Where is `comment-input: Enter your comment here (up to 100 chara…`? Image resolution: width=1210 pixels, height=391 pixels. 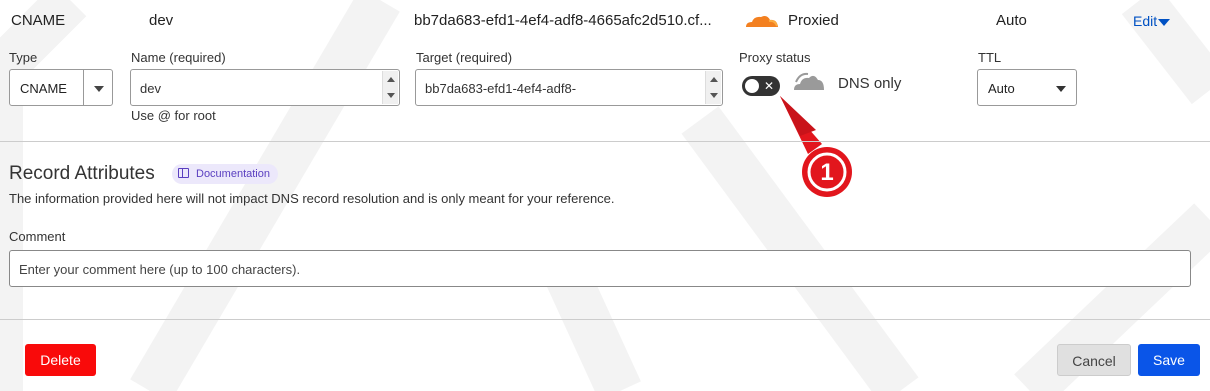
comment-input: Enter your comment here (up to 100 chara… is located at coordinates (600, 268).